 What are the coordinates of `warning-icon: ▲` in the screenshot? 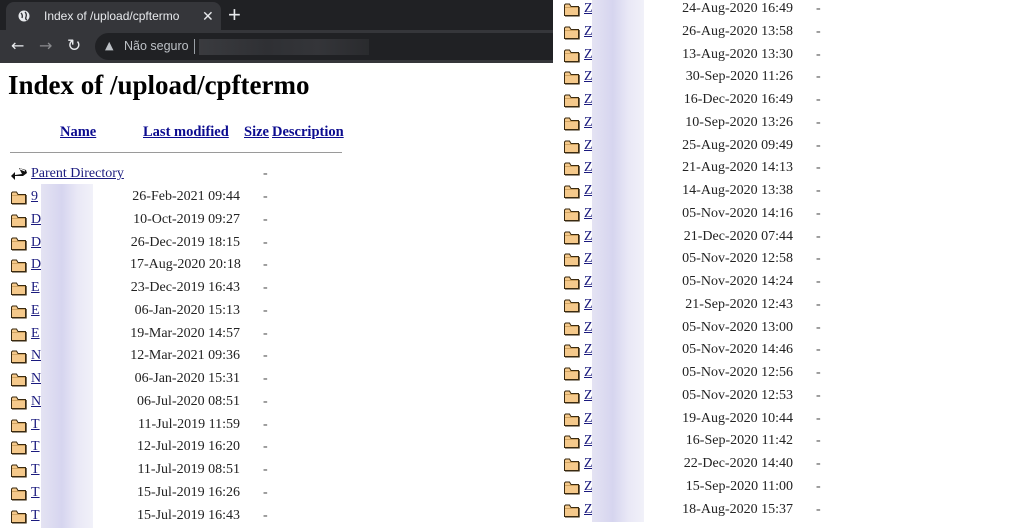 It's located at (109, 45).